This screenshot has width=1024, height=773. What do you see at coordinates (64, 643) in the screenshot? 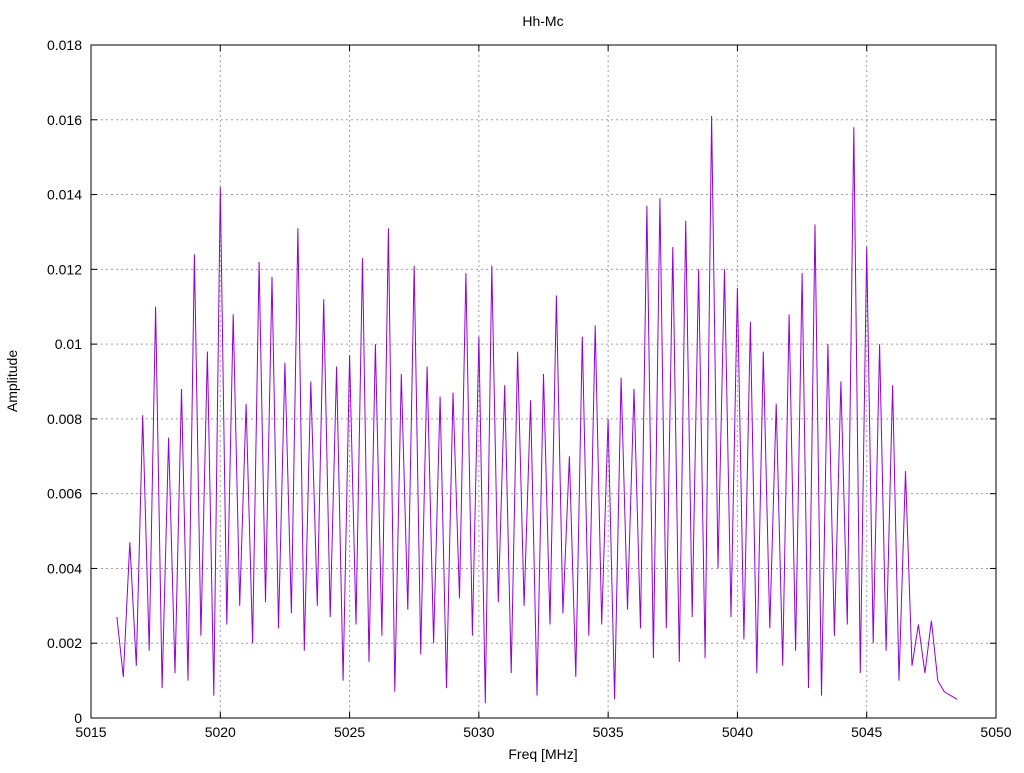
I see `y-tick-label: 0.002` at bounding box center [64, 643].